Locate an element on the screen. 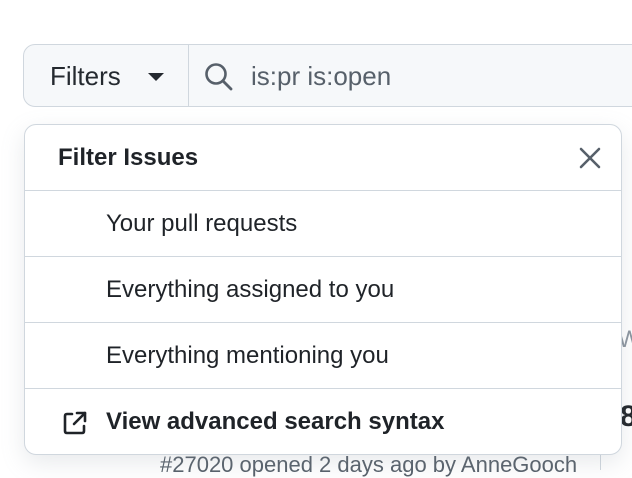  menu-item-label: Everything assigned to you is located at coordinates (250, 289).